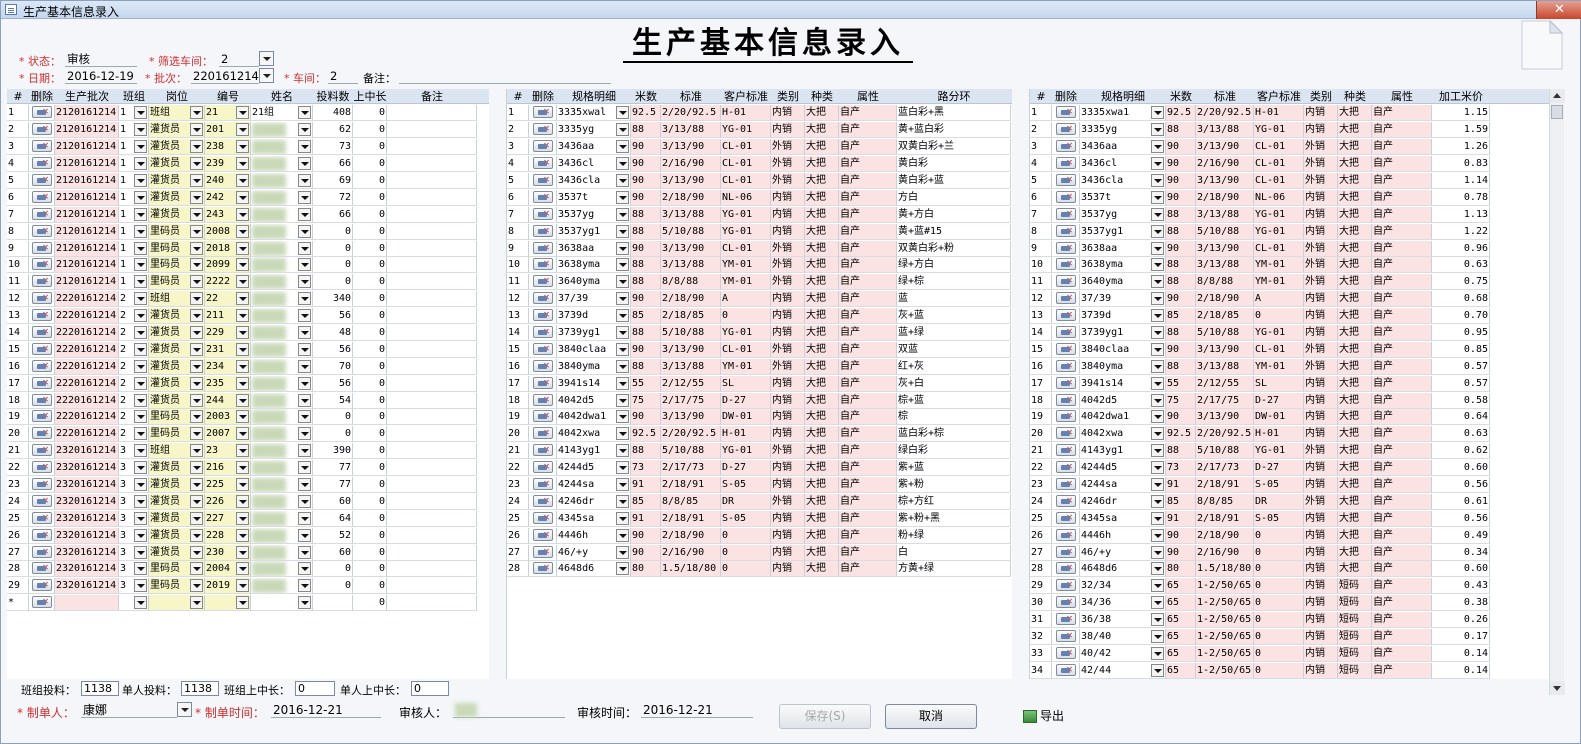 The width and height of the screenshot is (1581, 744). Describe the element at coordinates (1225, 603) in the screenshot. I see `standard-cell: 1-2/50/65` at that location.